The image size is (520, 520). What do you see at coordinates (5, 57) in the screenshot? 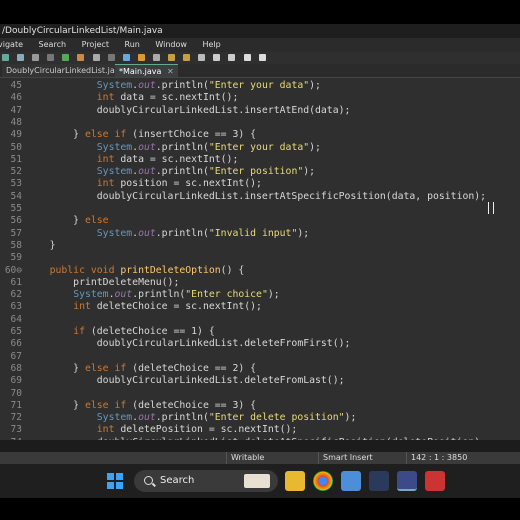
I see `new-file-icon` at bounding box center [5, 57].